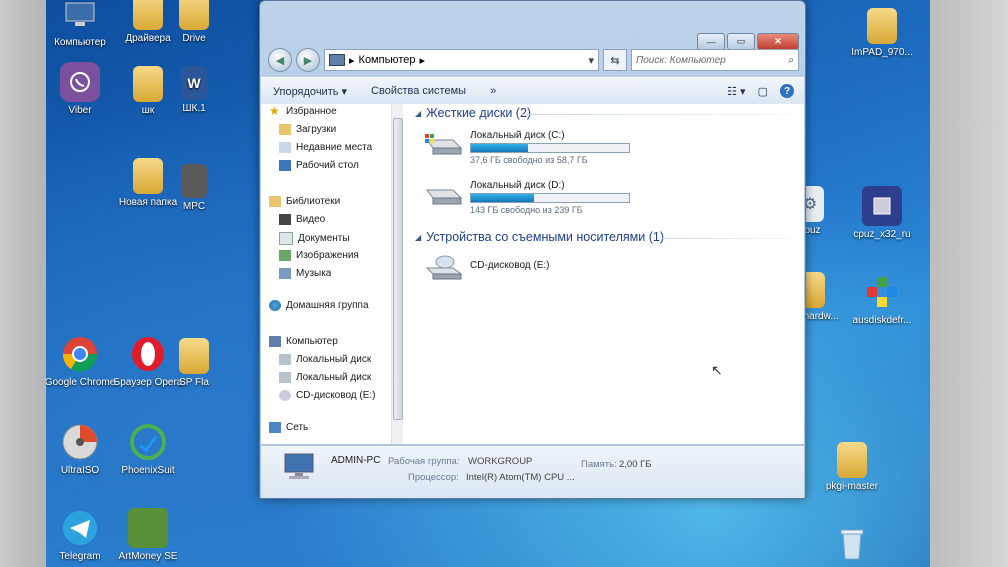 This screenshot has height=567, width=1008. I want to click on desktop-icon, so click(285, 165).